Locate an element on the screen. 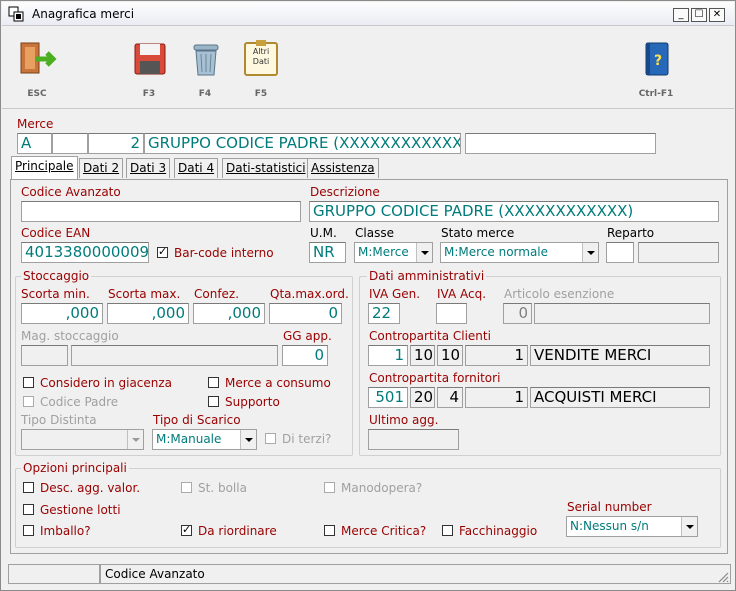 This screenshot has height=591, width=736. qta-max-ord-field: 0 is located at coordinates (305, 313).